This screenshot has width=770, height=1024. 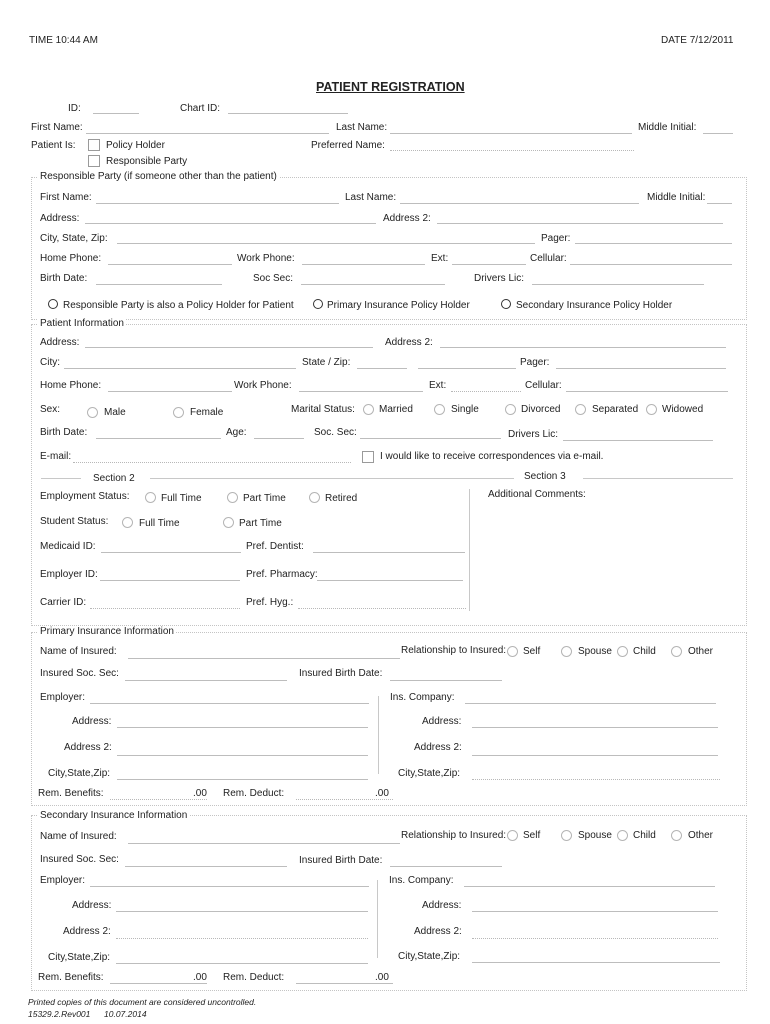 What do you see at coordinates (170, 264) in the screenshot?
I see `rp-home-phone-field` at bounding box center [170, 264].